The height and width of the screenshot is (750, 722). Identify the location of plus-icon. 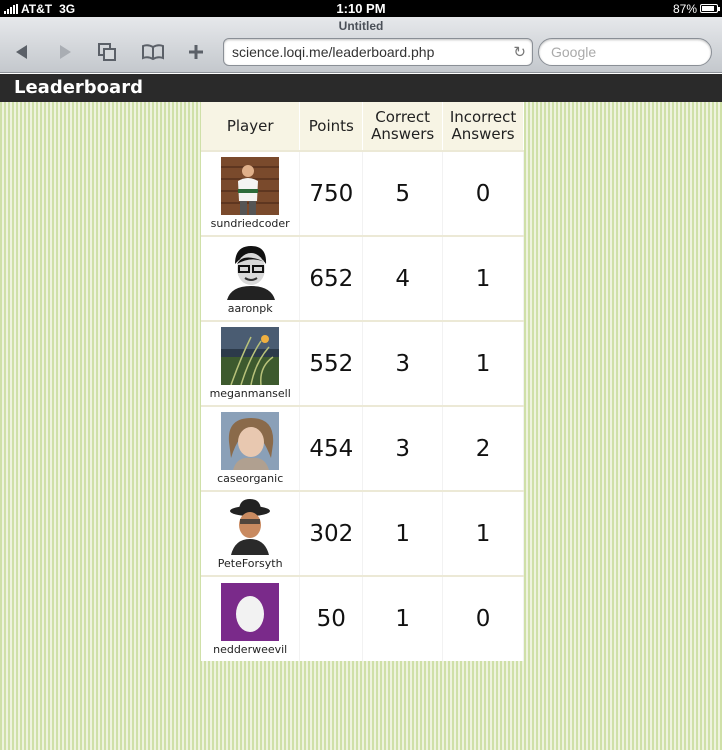
(196, 52).